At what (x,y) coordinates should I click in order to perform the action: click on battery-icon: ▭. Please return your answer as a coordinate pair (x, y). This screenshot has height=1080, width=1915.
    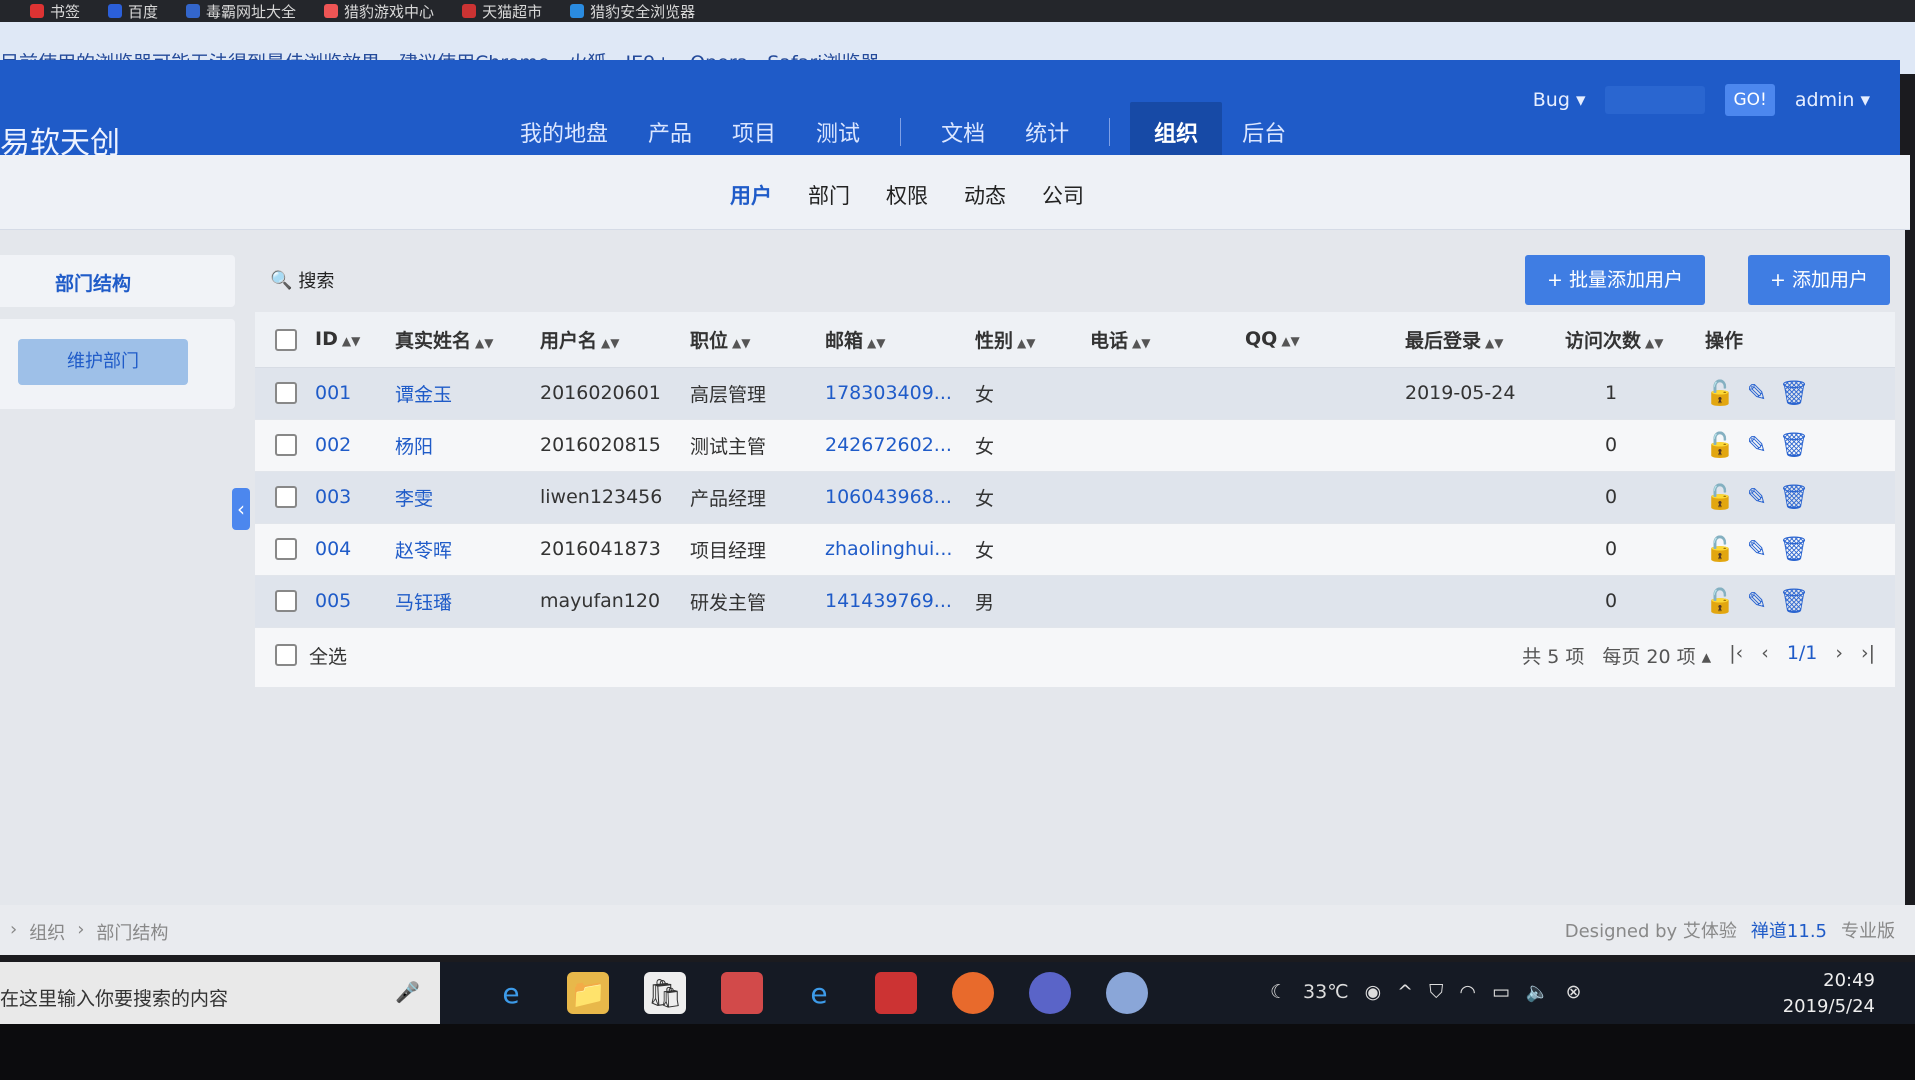
    Looking at the image, I should click on (1501, 992).